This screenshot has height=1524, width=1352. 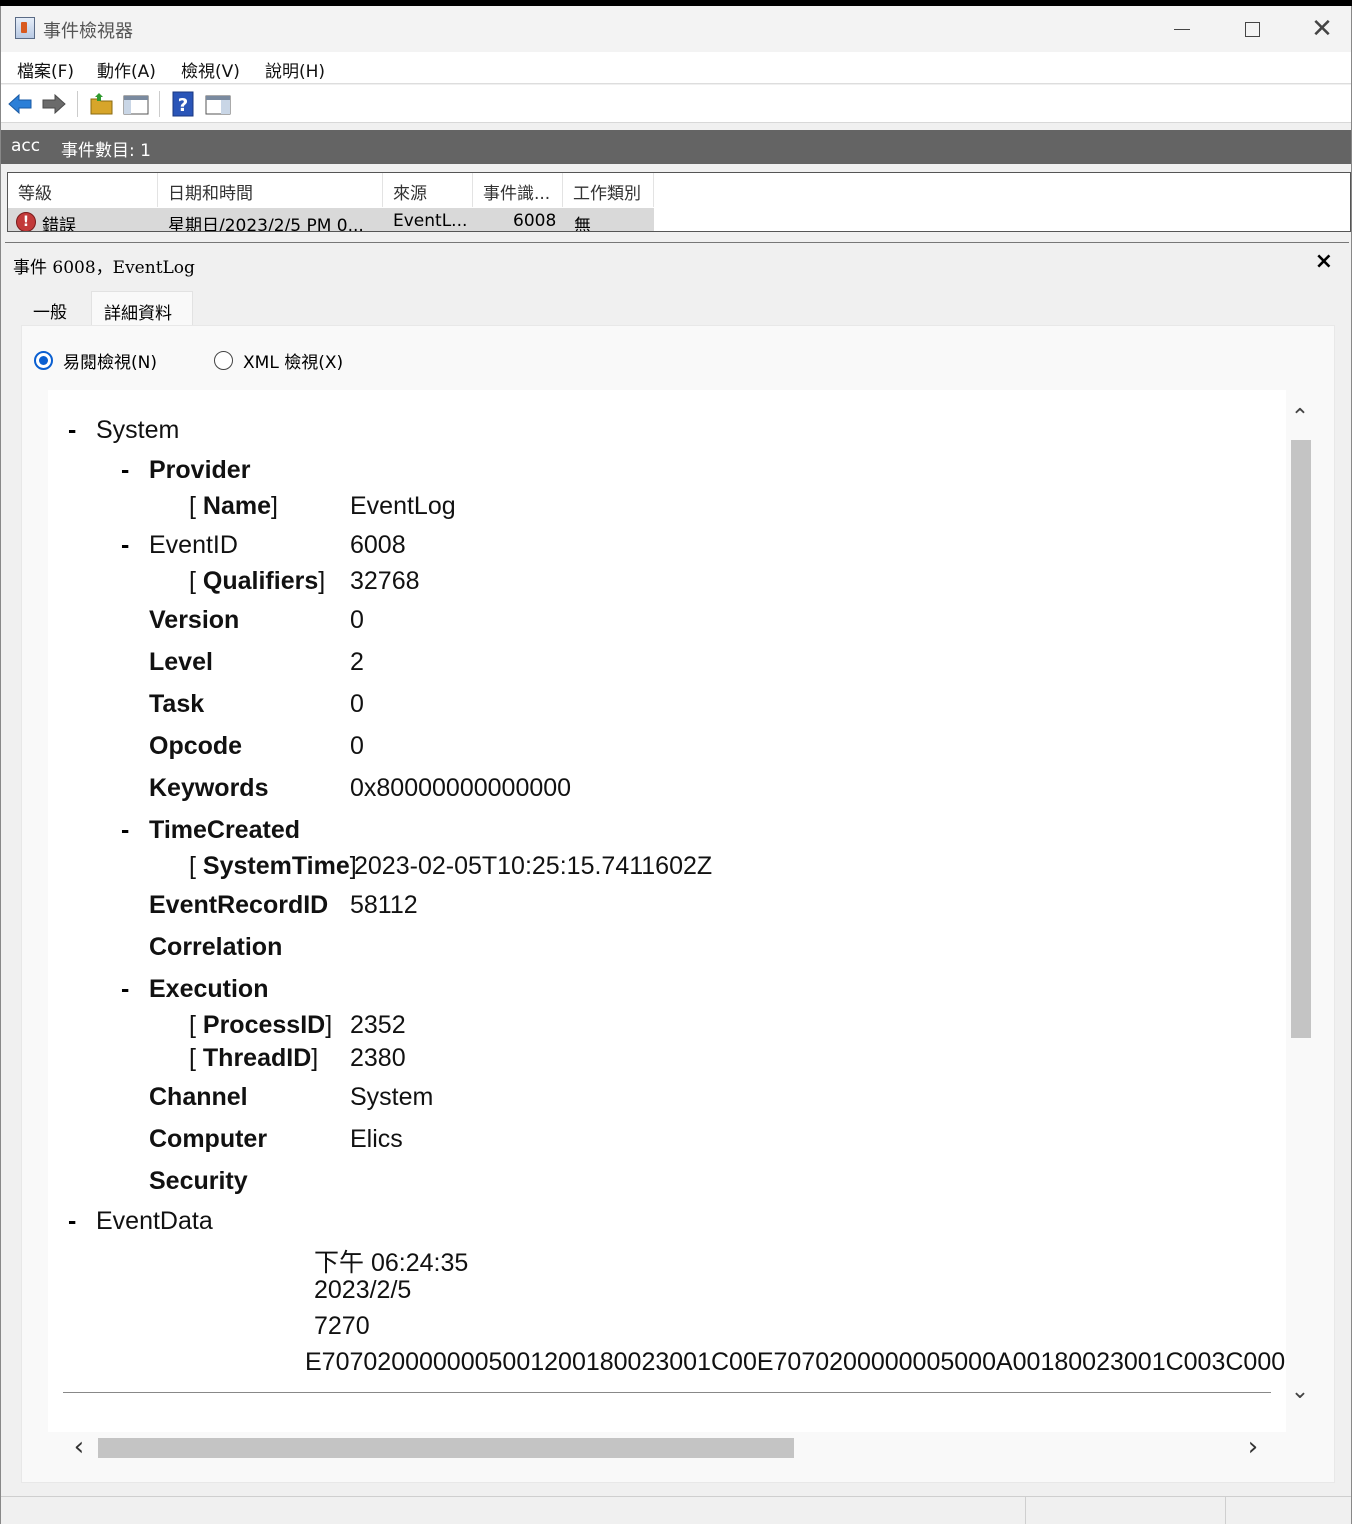 I want to click on node-system: System, so click(x=138, y=430).